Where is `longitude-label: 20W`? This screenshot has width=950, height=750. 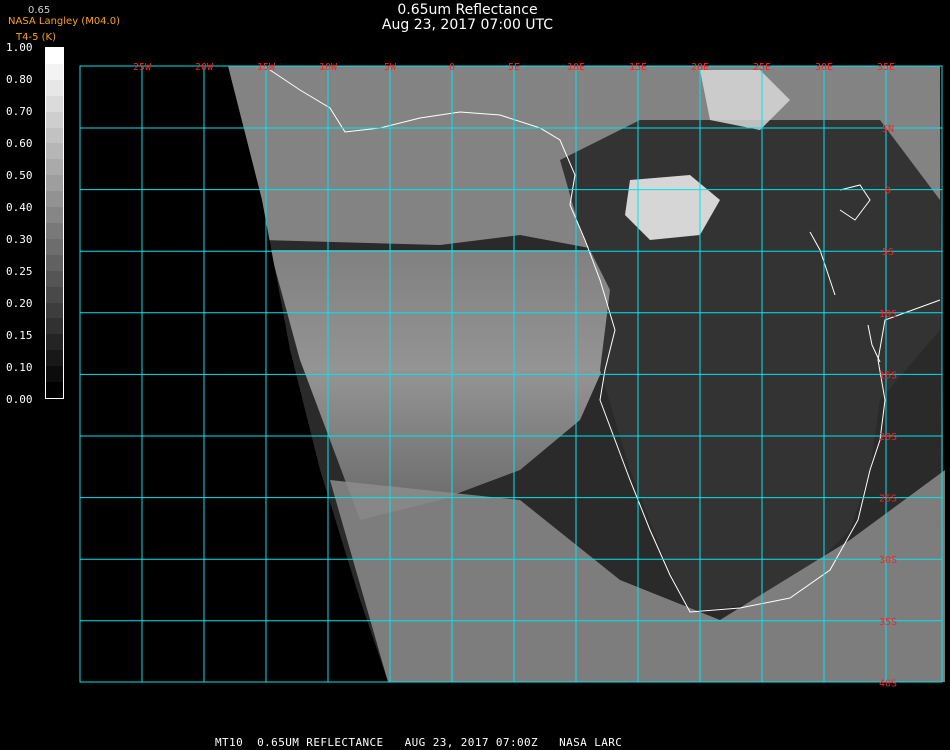 longitude-label: 20W is located at coordinates (204, 67).